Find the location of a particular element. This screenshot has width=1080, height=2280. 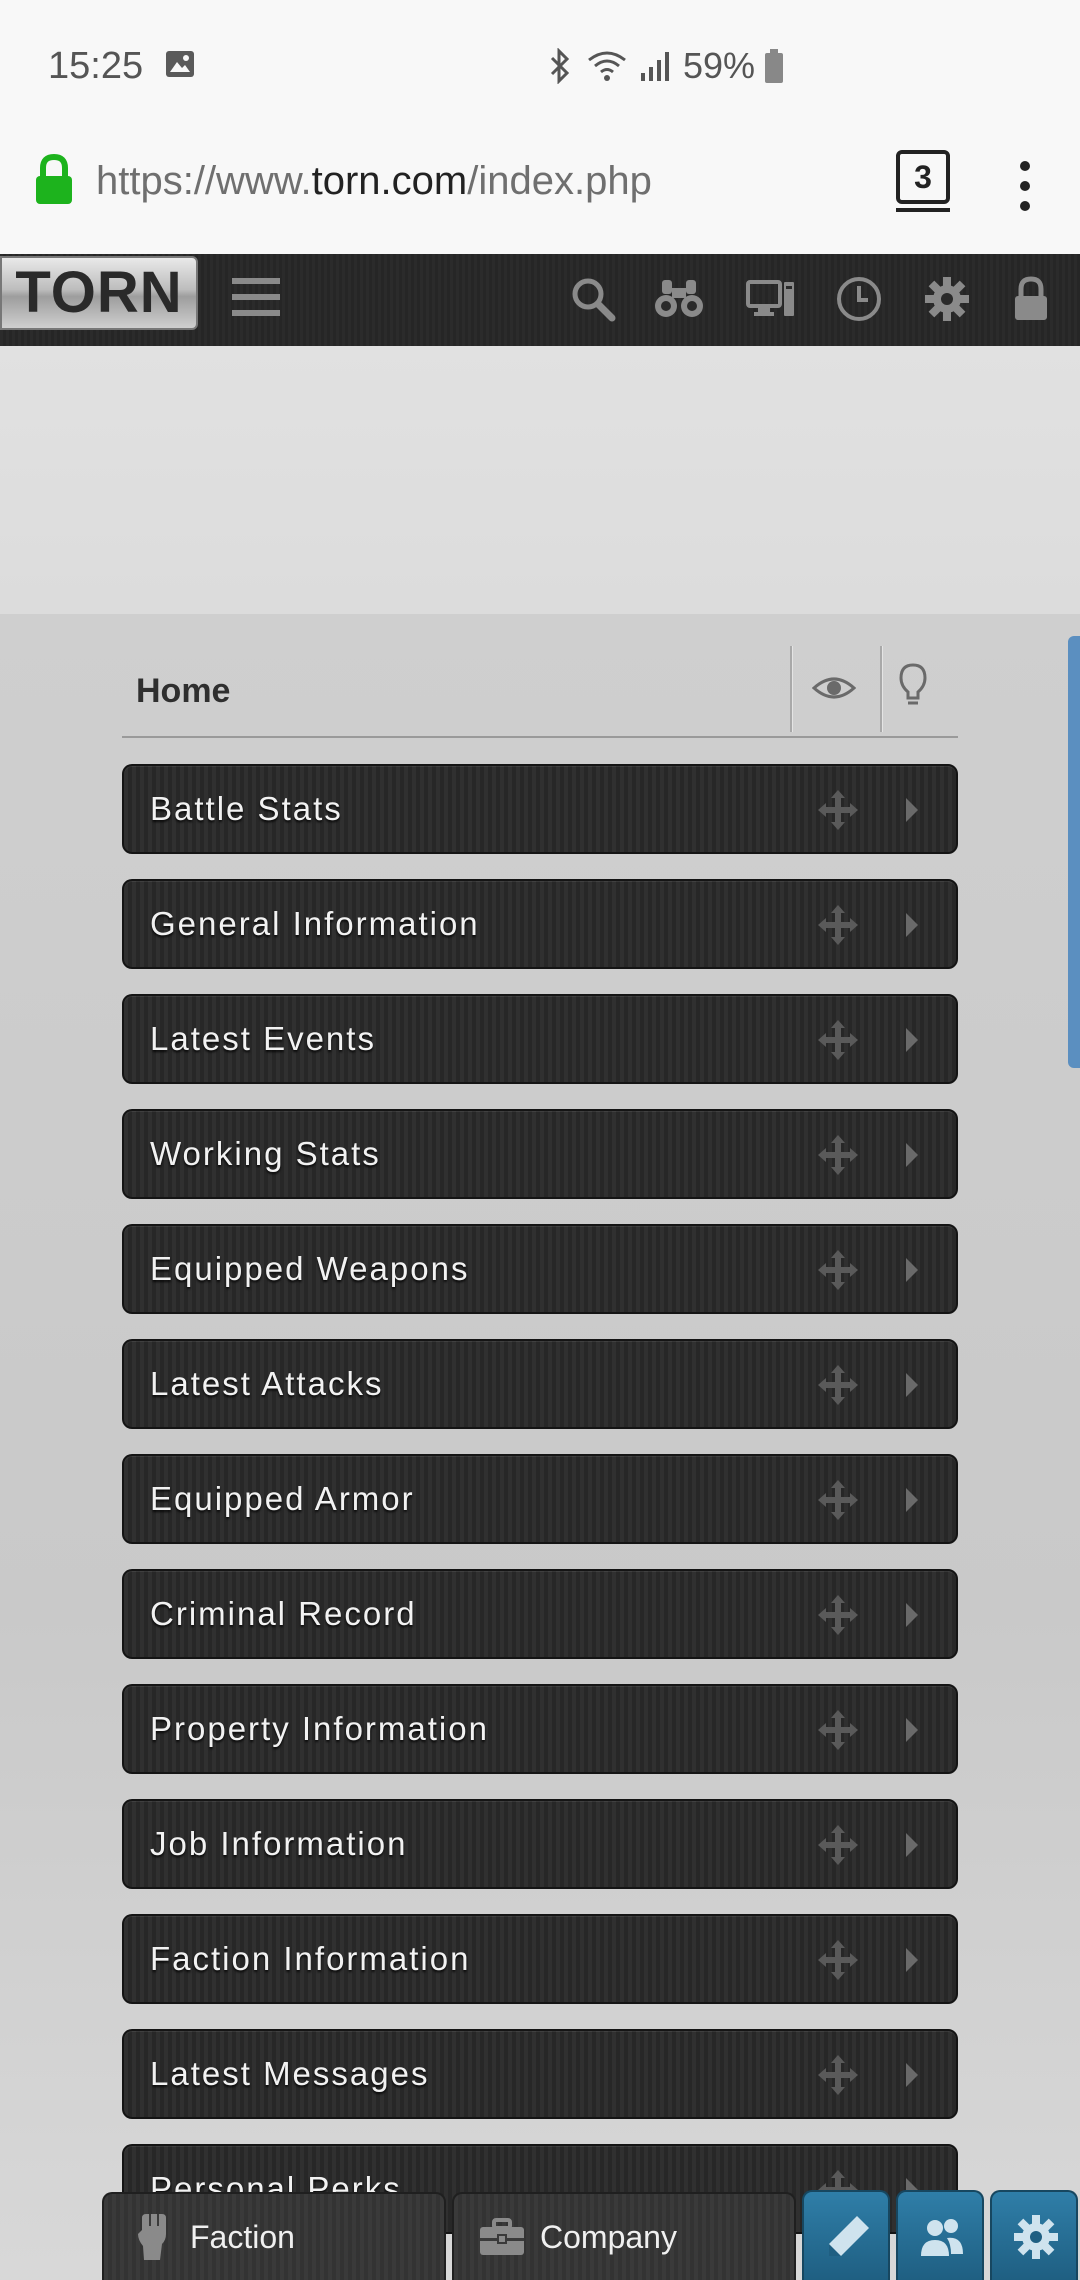

panel-item-latest-messages: Latest Messages is located at coordinates (540, 2074).